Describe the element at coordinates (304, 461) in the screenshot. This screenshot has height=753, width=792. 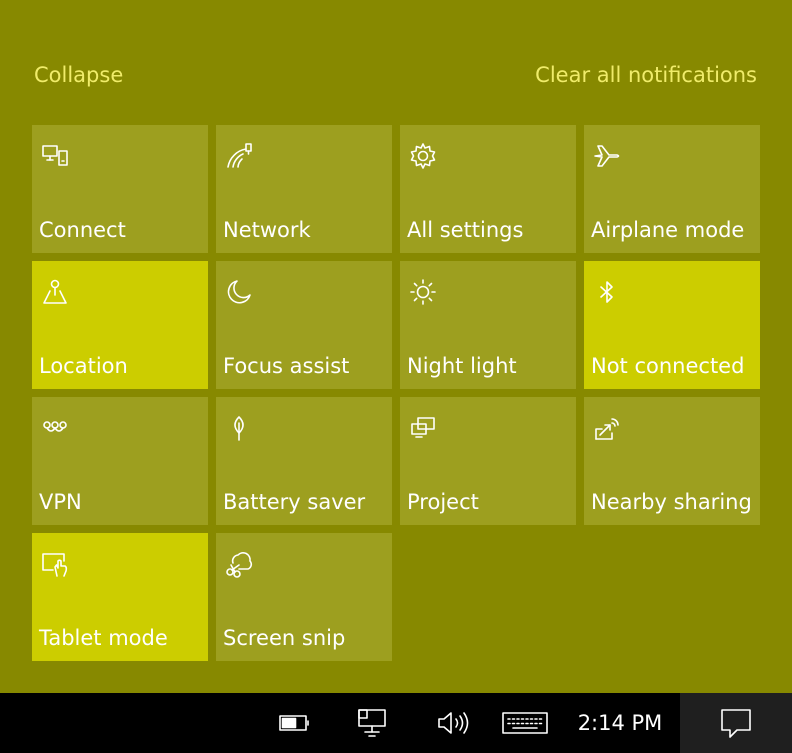
I see `tile-battery-saver: Battery saver` at that location.